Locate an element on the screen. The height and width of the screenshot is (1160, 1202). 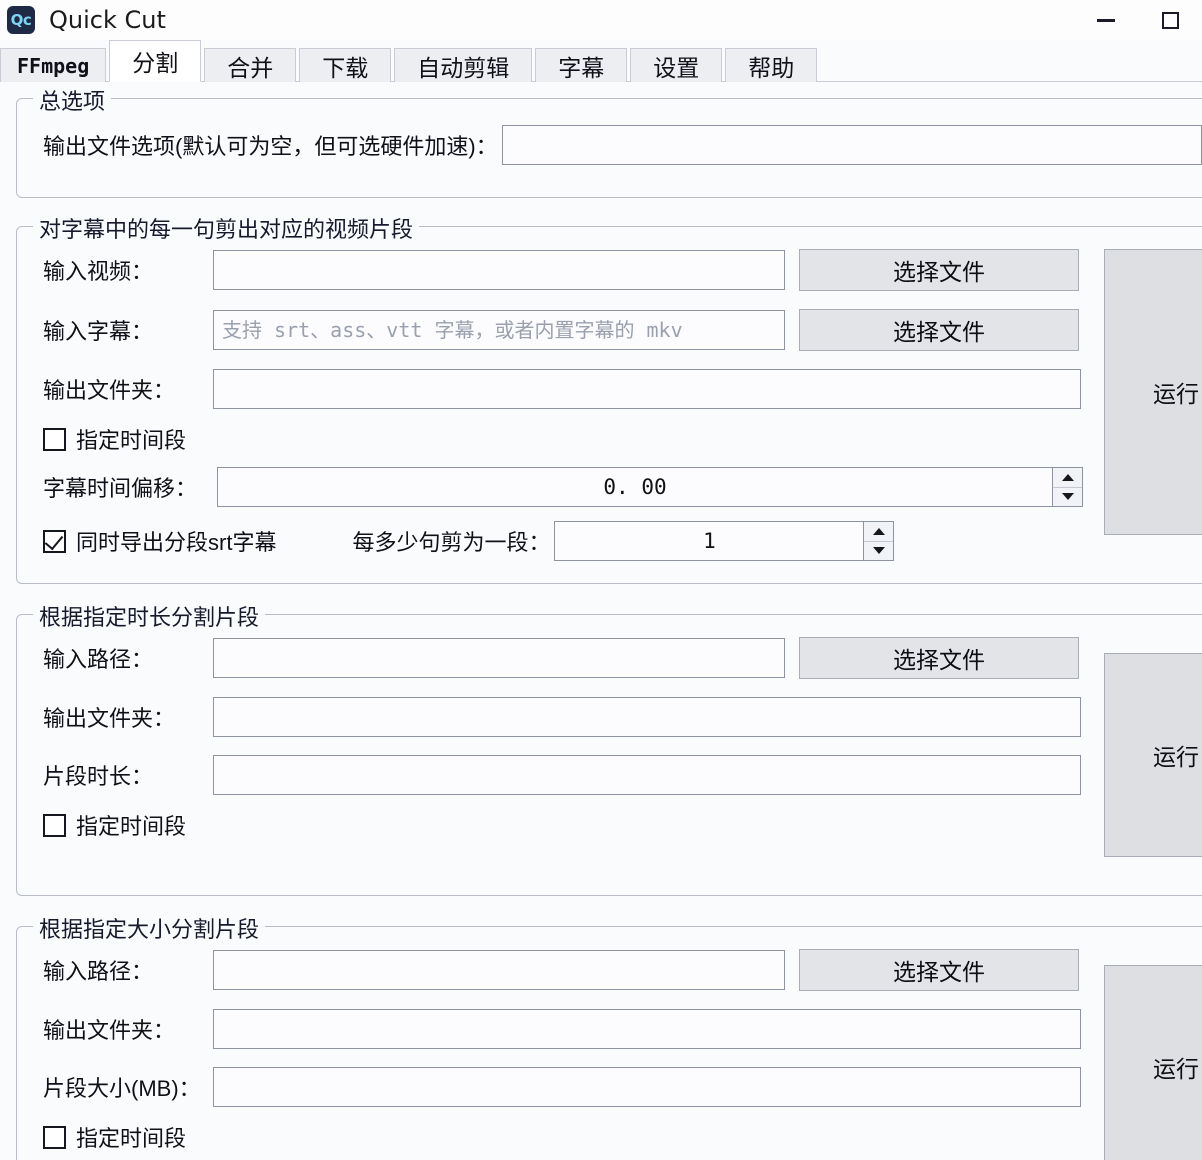
tab-ffmpeg: FFmpeg is located at coordinates (53, 65).